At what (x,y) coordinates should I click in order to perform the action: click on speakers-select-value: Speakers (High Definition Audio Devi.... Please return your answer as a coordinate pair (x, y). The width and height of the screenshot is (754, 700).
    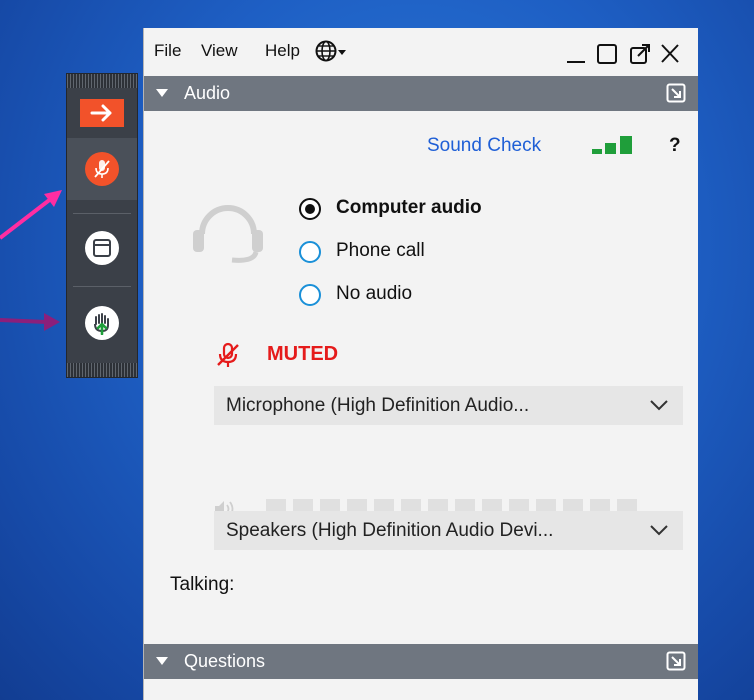
    Looking at the image, I should click on (390, 530).